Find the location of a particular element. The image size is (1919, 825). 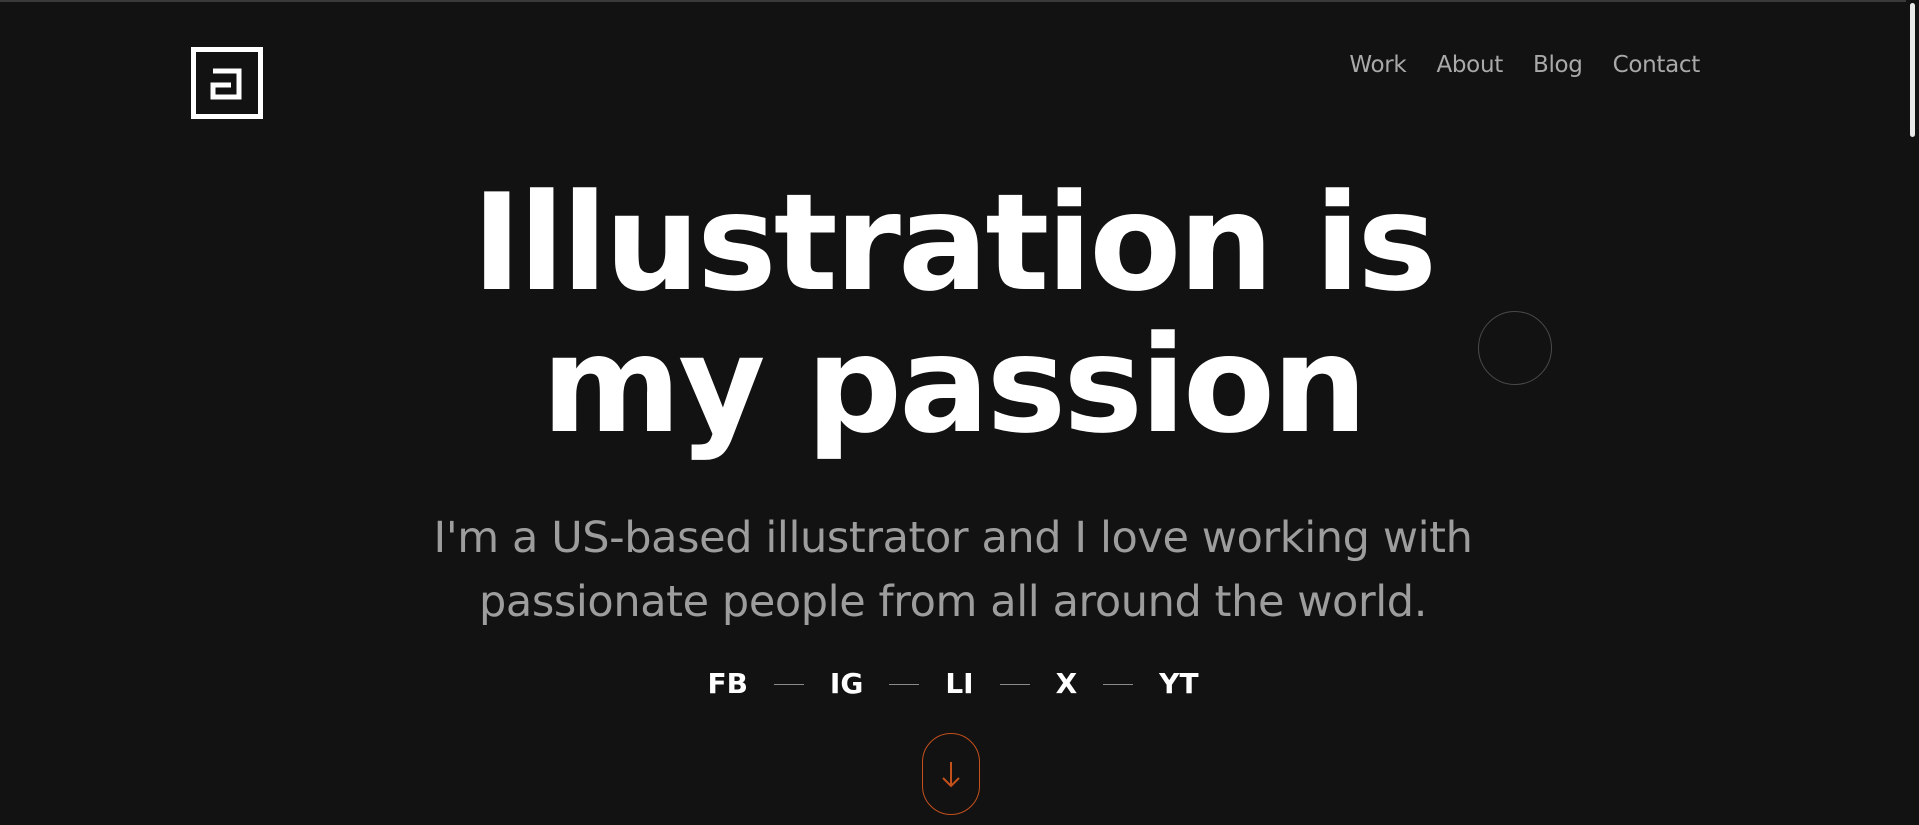

social-link-x: X is located at coordinates (1067, 684).